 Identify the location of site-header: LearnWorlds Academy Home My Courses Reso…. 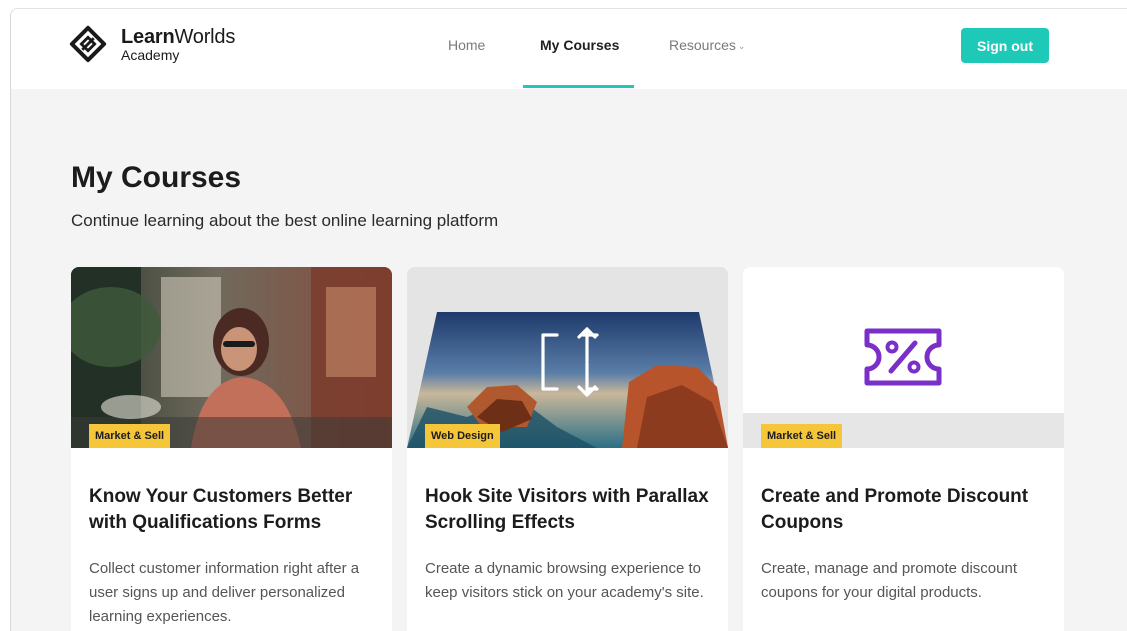
(569, 49).